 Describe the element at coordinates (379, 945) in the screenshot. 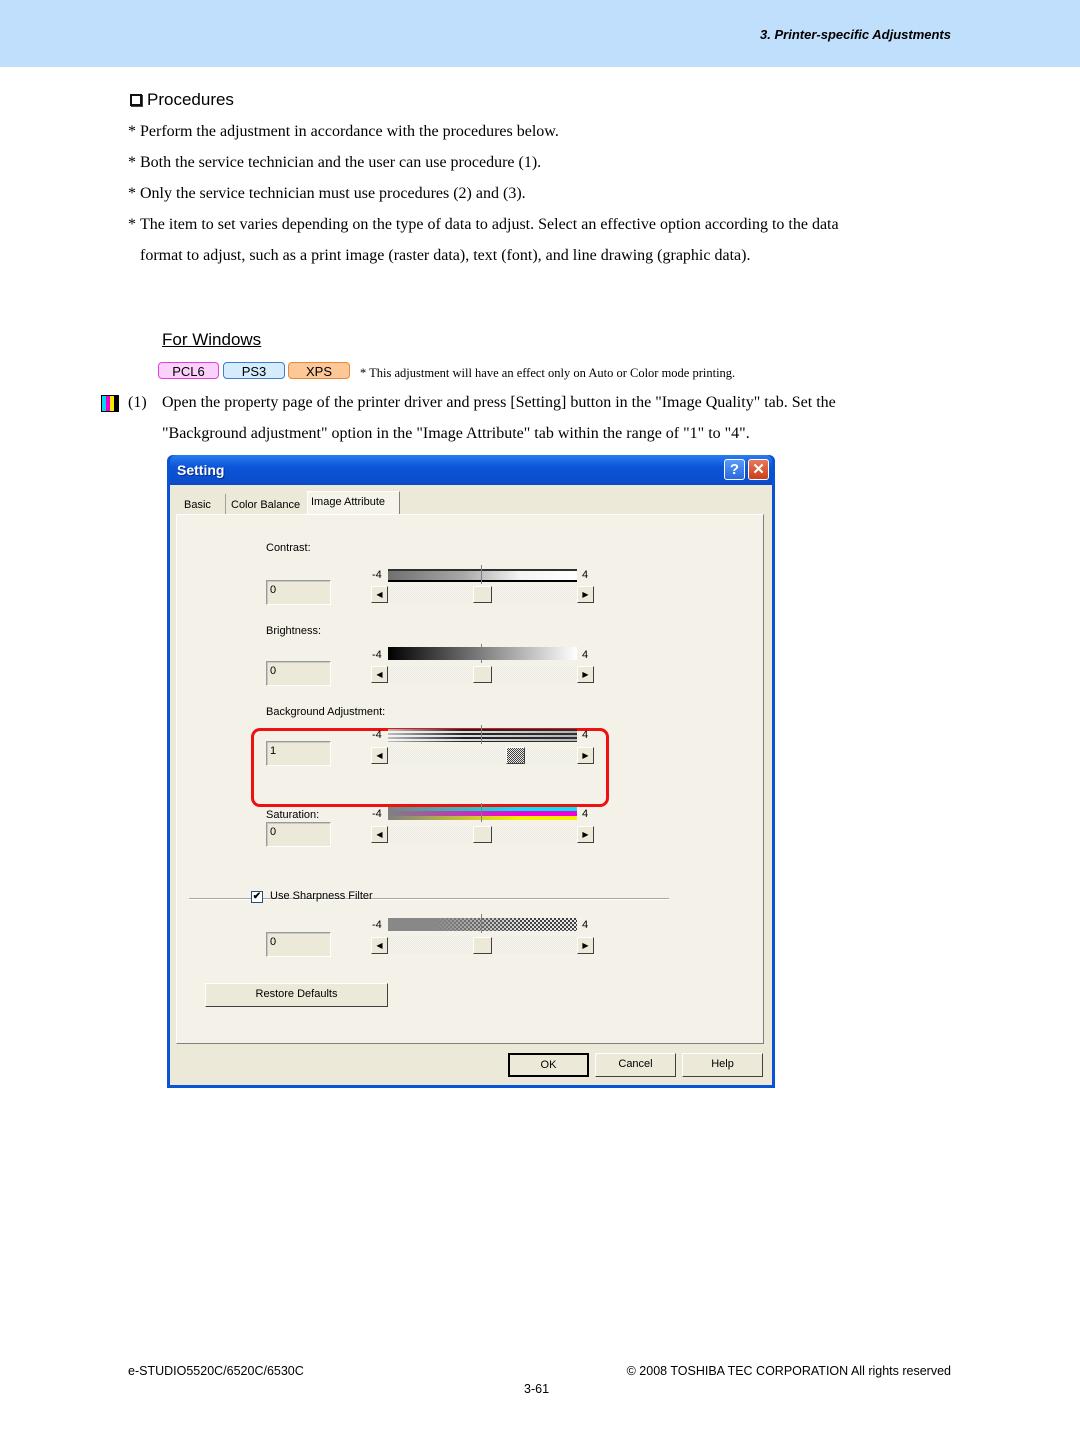

I see `sharpness-decrease-button: ◀` at that location.